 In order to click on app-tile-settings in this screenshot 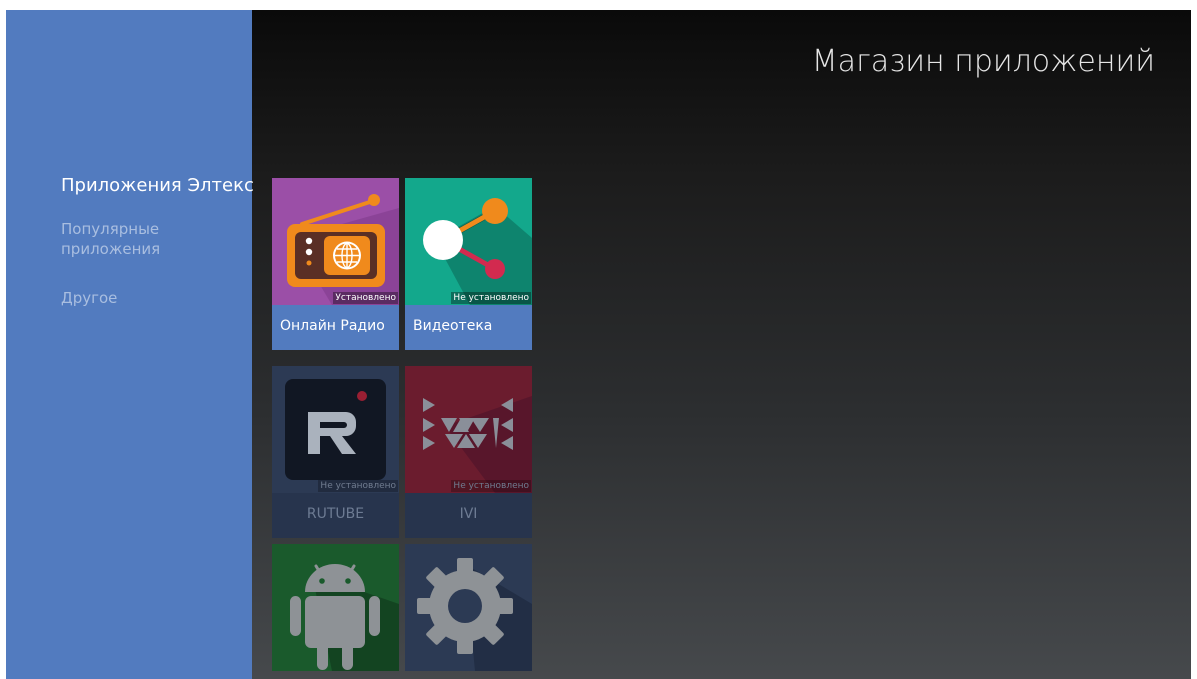, I will do `click(468, 611)`.